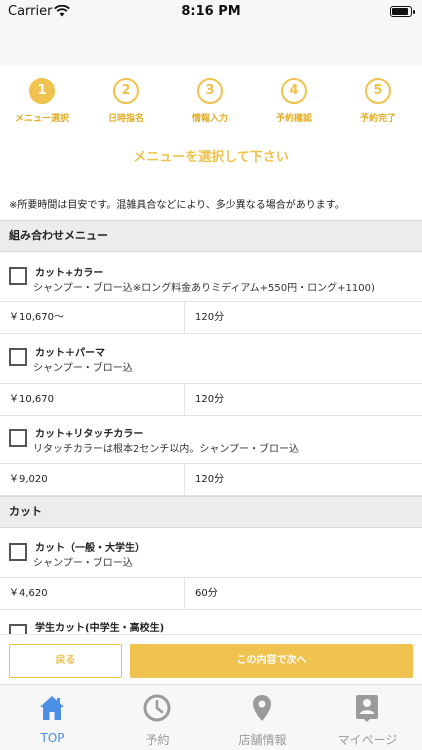  Describe the element at coordinates (210, 91) in the screenshot. I see `step-number: 3` at that location.